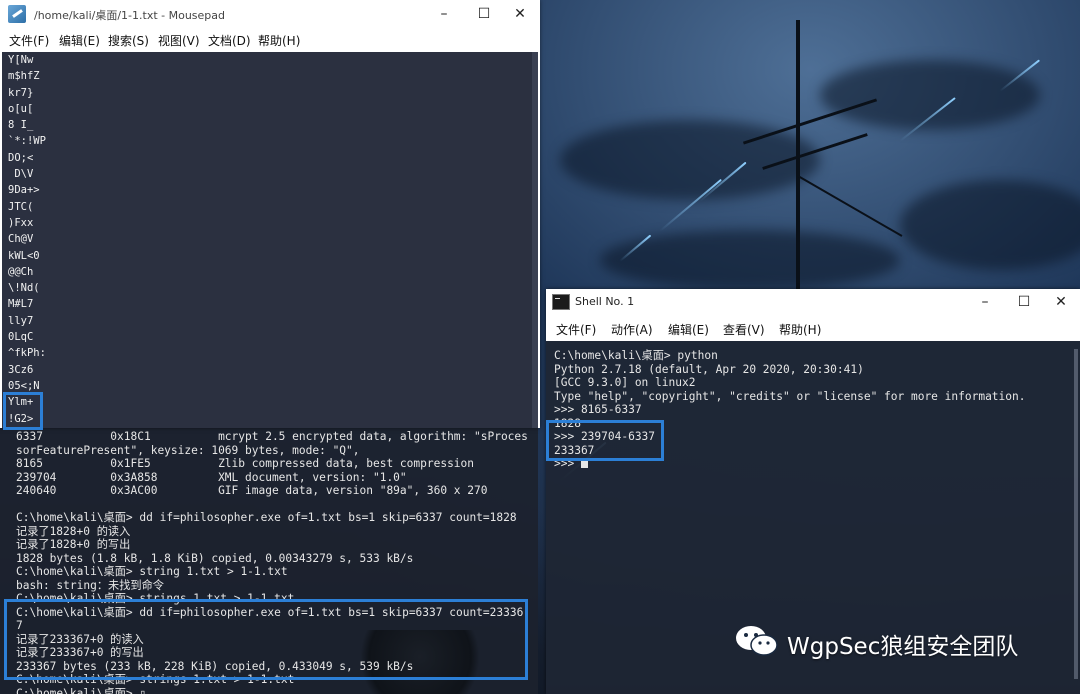  What do you see at coordinates (605, 440) in the screenshot?
I see `highlight-python-result` at bounding box center [605, 440].